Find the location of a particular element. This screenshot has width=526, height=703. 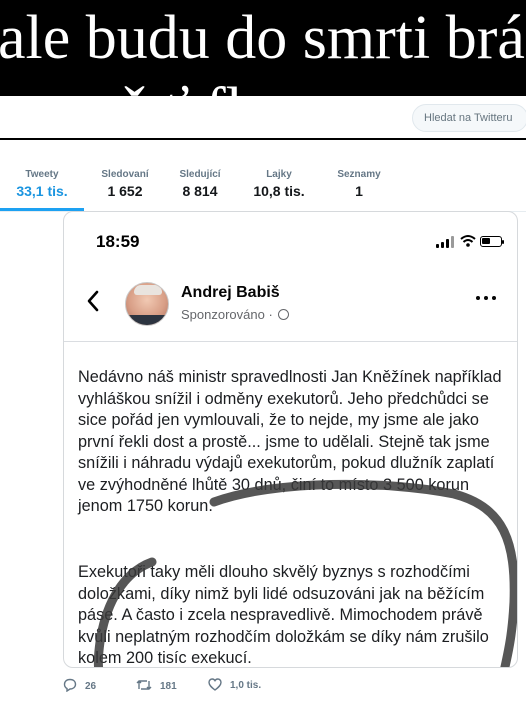

stat-value: 1 is located at coordinates (359, 191).